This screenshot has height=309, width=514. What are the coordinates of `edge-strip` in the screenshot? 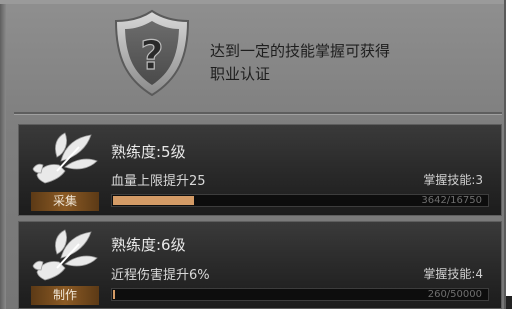 It's located at (510, 154).